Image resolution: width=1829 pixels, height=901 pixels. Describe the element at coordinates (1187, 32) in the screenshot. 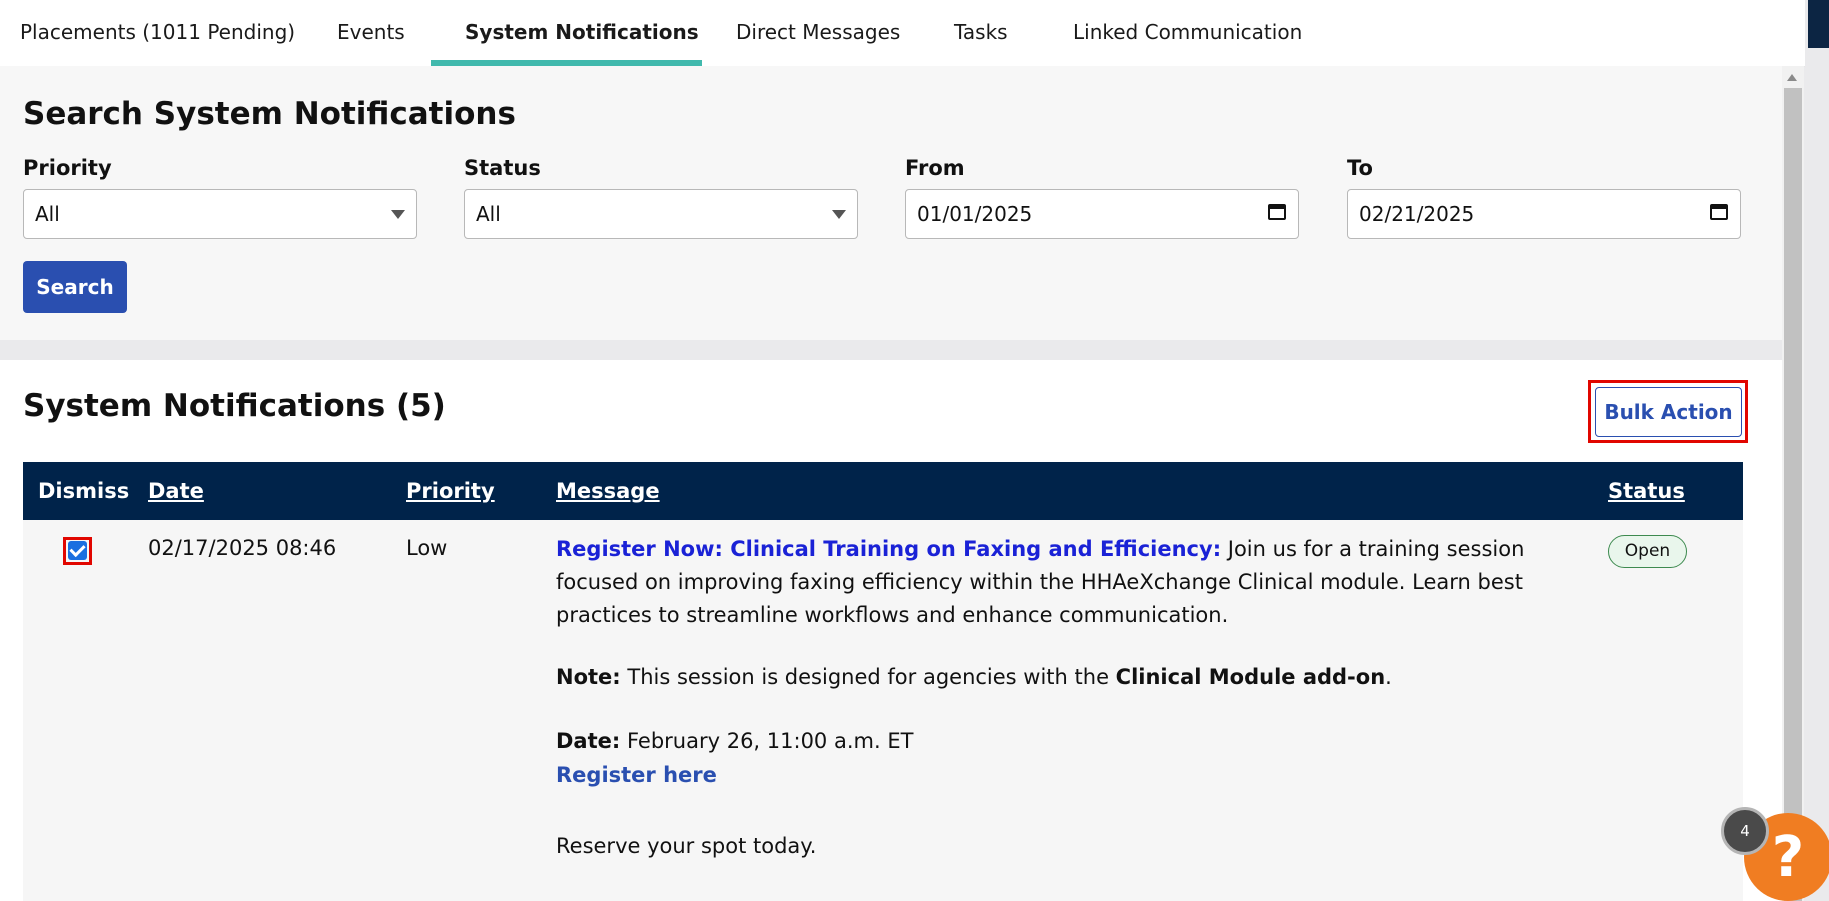

I see `tab-linked-communication: Linked Communication` at that location.